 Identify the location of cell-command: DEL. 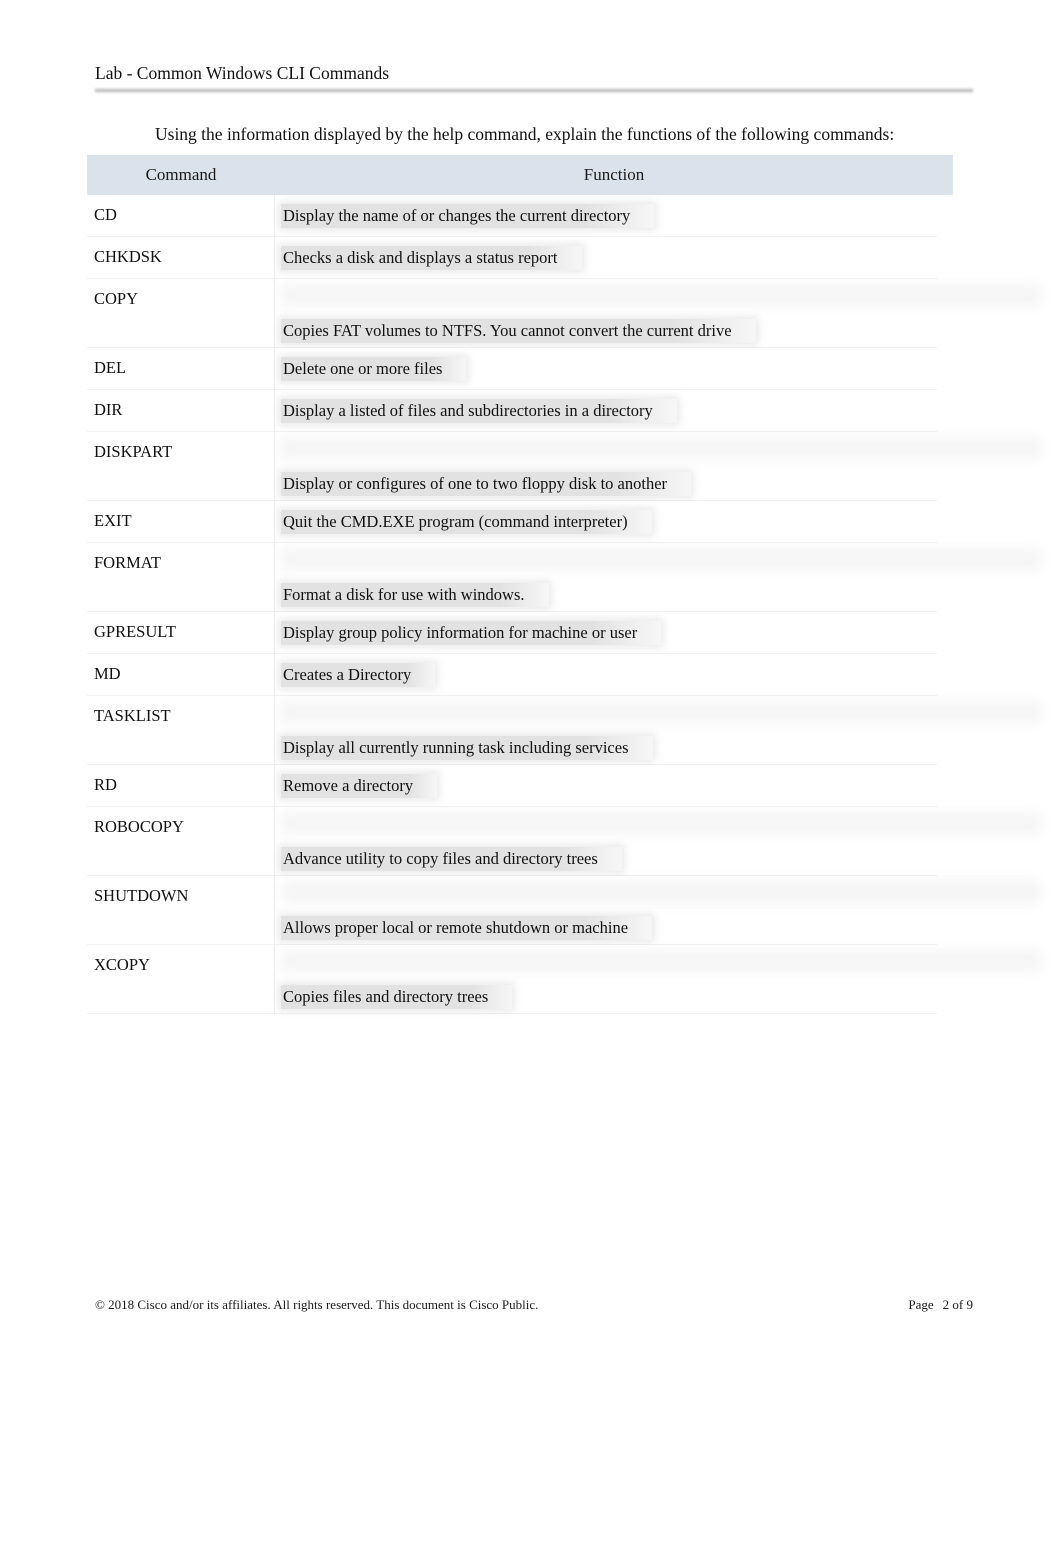
(181, 368).